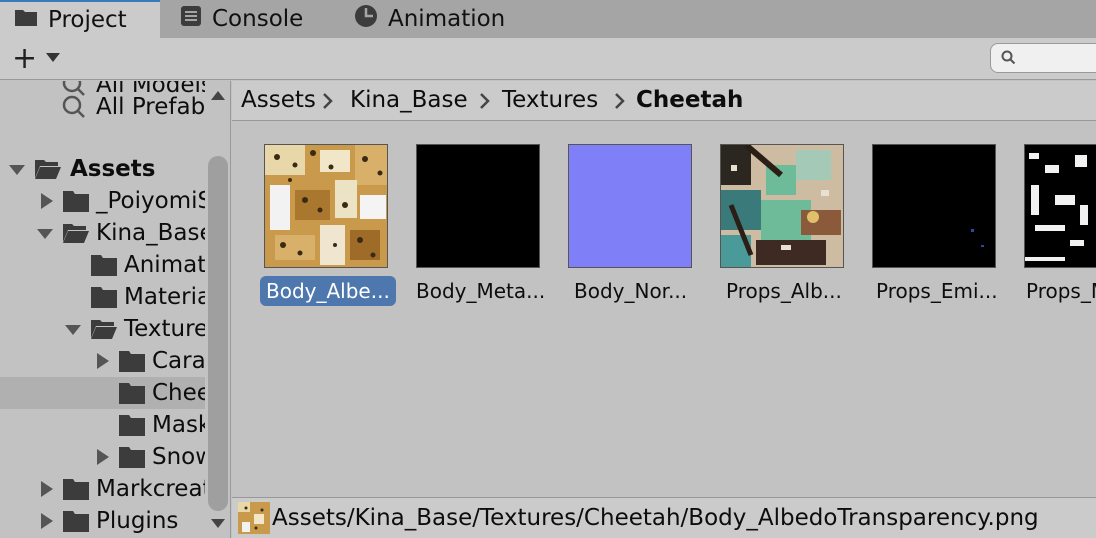 The width and height of the screenshot is (1096, 538). Describe the element at coordinates (447, 19) in the screenshot. I see `tab-label: Animation` at that location.